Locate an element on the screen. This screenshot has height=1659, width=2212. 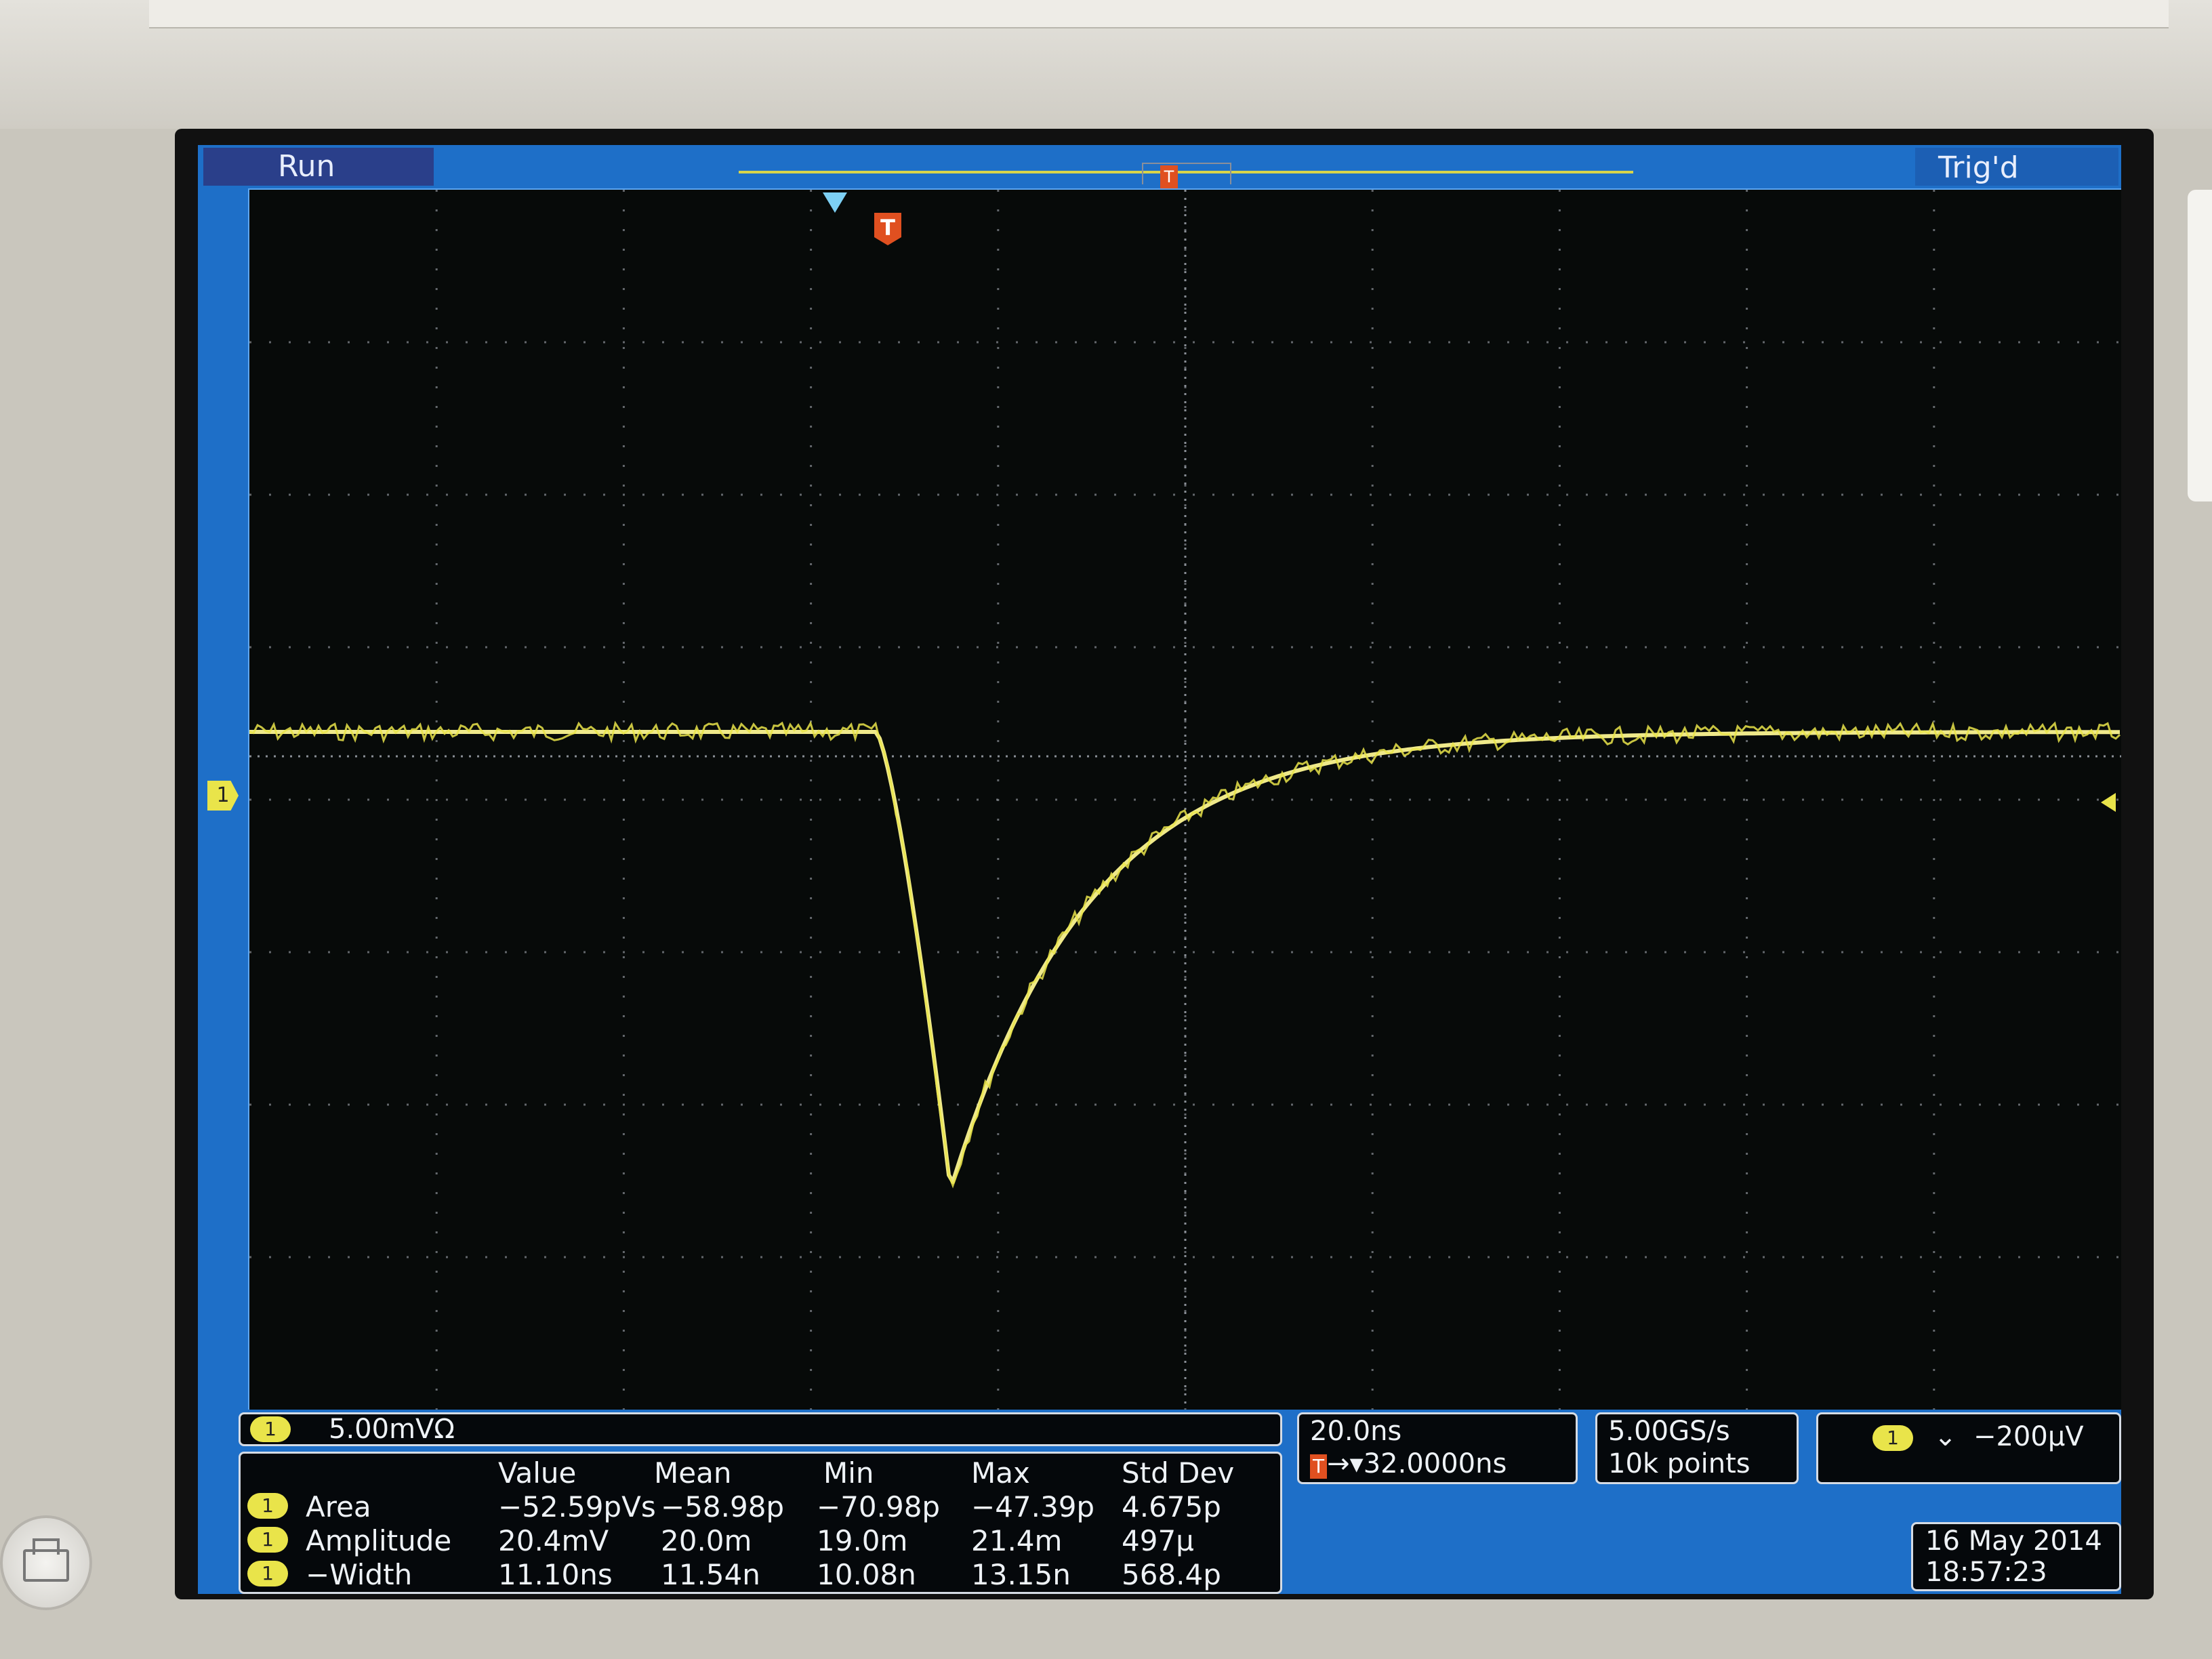
timebase: 20.0ns is located at coordinates (1356, 1431).